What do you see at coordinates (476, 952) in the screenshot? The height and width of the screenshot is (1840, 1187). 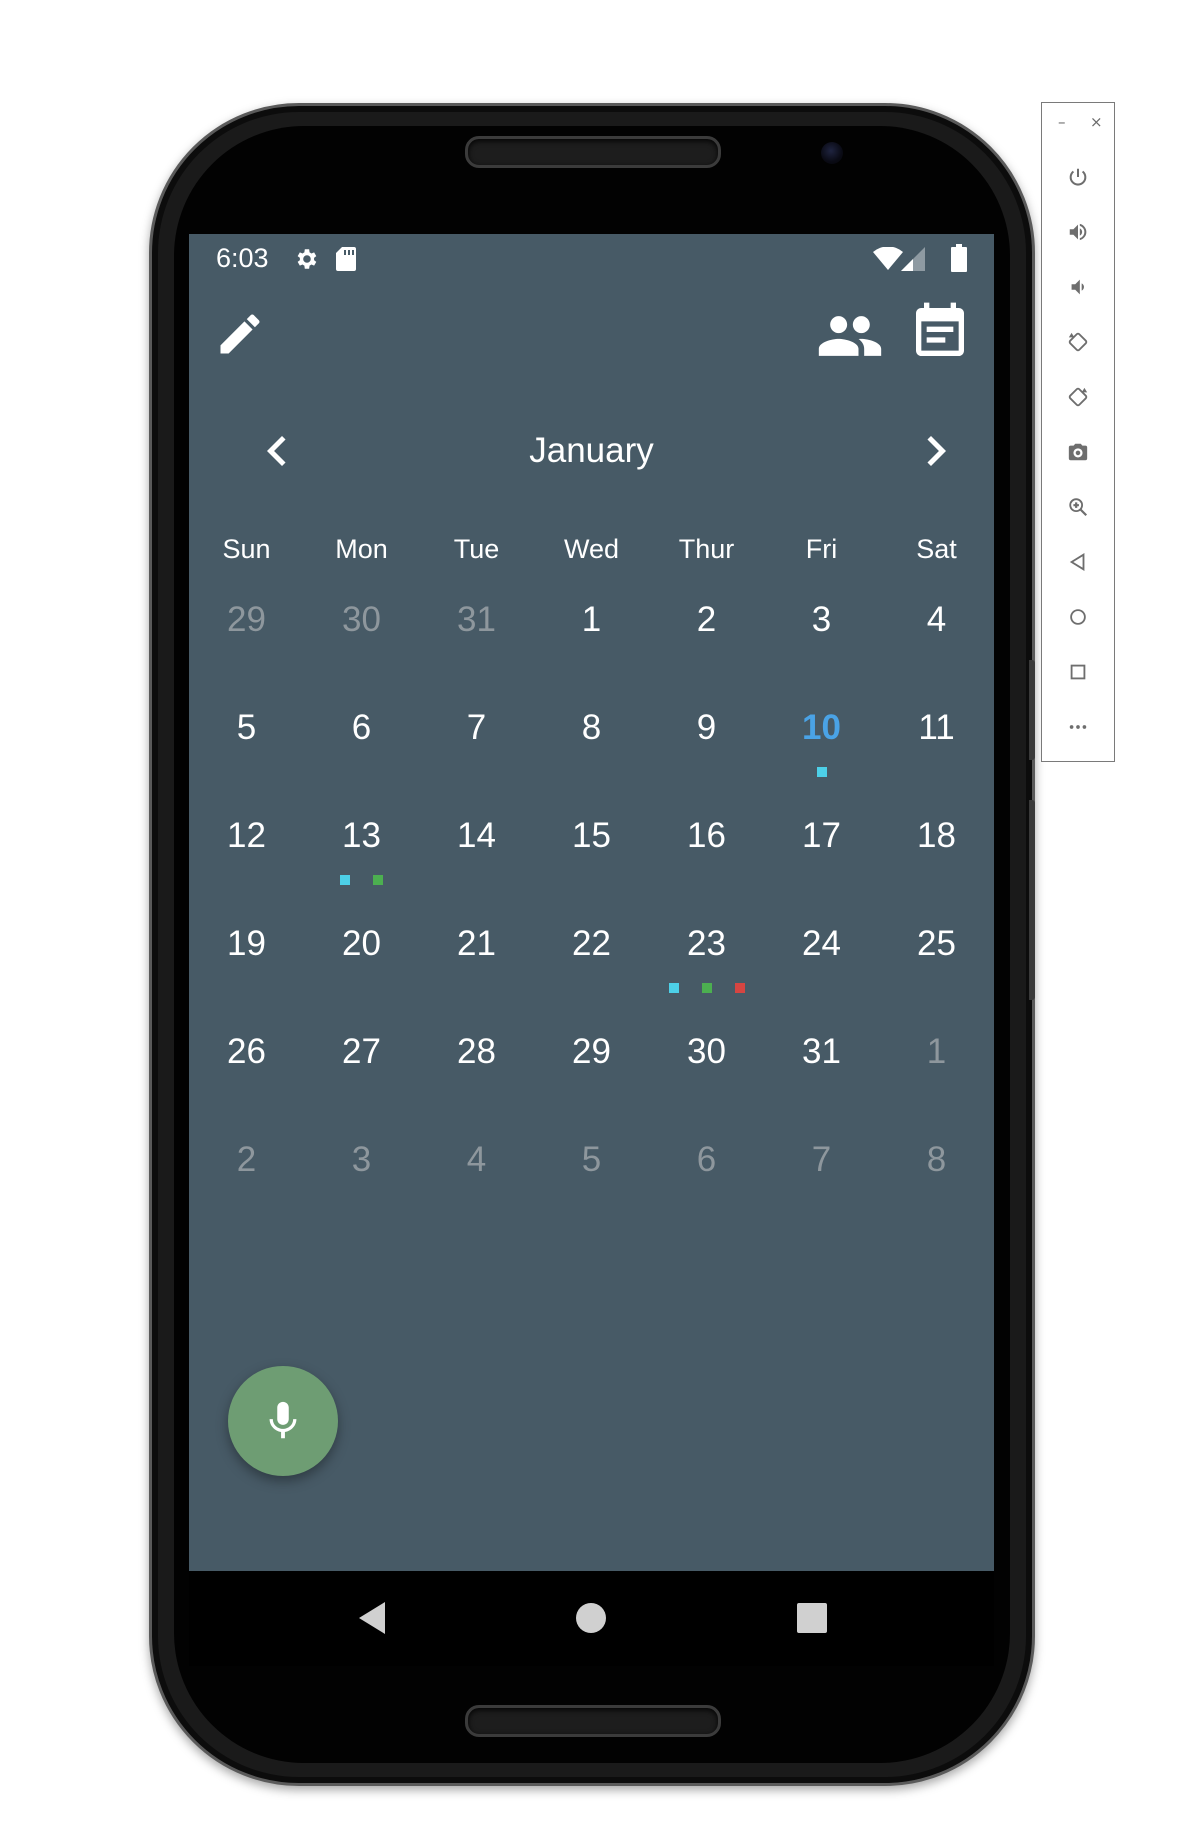 I see `day-cell: 21` at bounding box center [476, 952].